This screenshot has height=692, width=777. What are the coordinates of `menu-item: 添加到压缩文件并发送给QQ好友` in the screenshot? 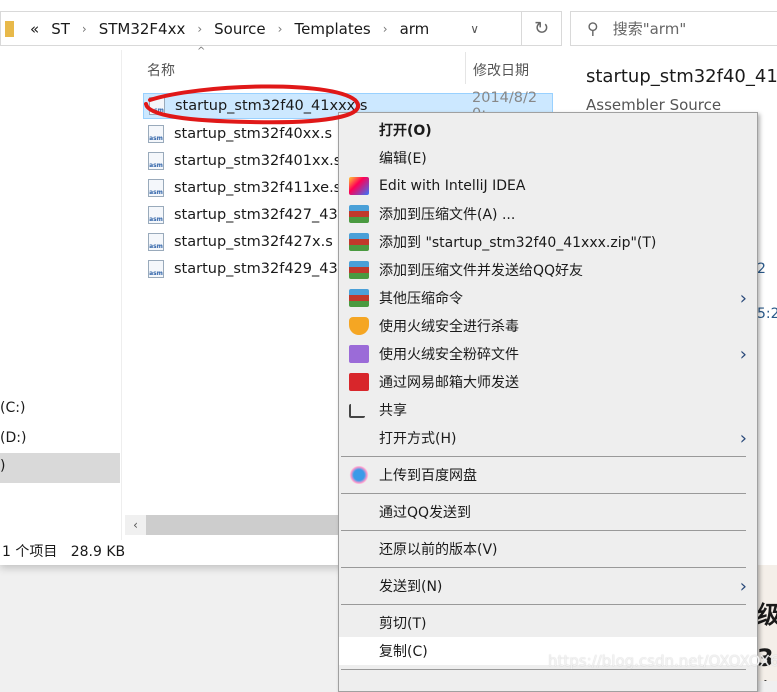 It's located at (548, 270).